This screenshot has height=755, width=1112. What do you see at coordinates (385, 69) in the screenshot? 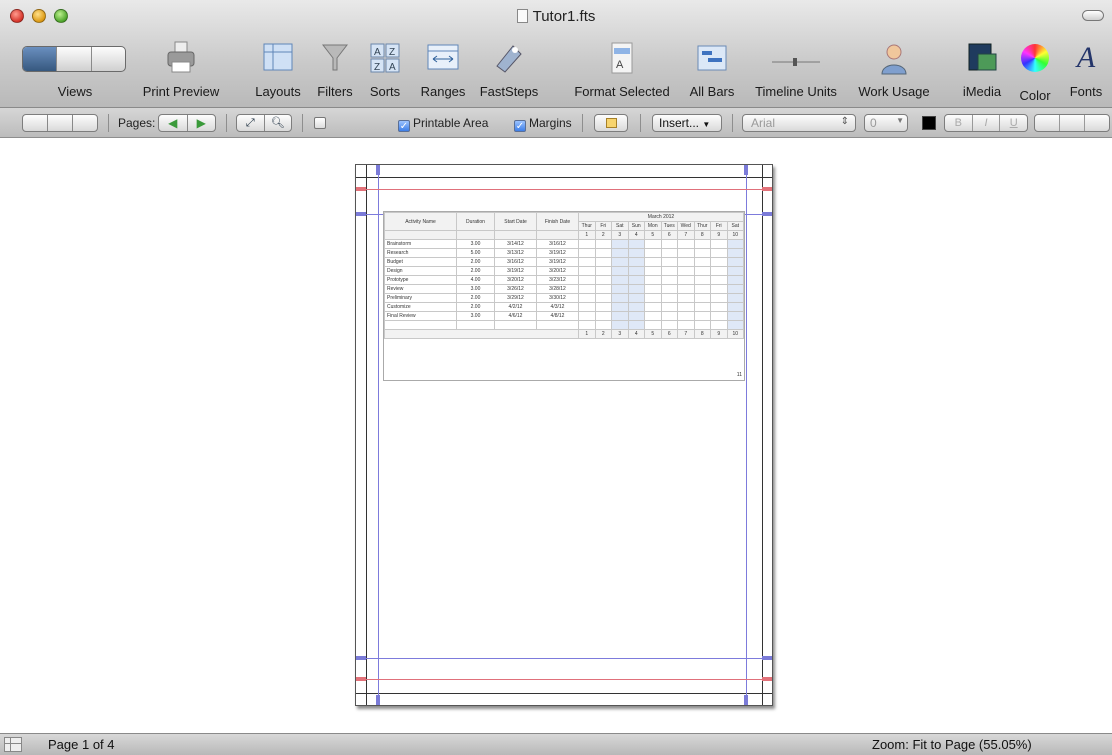
I see `sorts-button: AZZA Sorts` at bounding box center [385, 69].